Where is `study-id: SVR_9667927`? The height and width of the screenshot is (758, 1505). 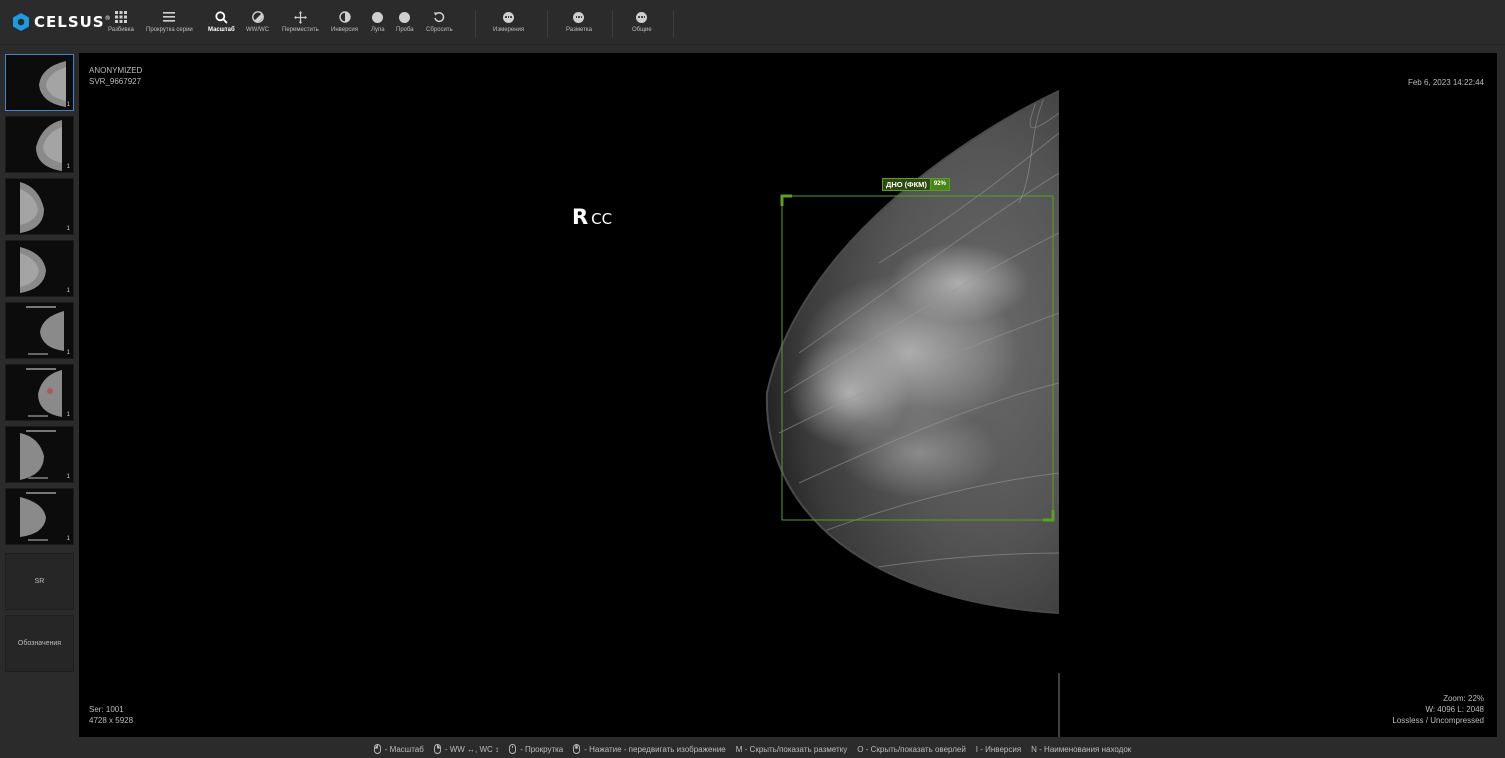
study-id: SVR_9667927 is located at coordinates (115, 81).